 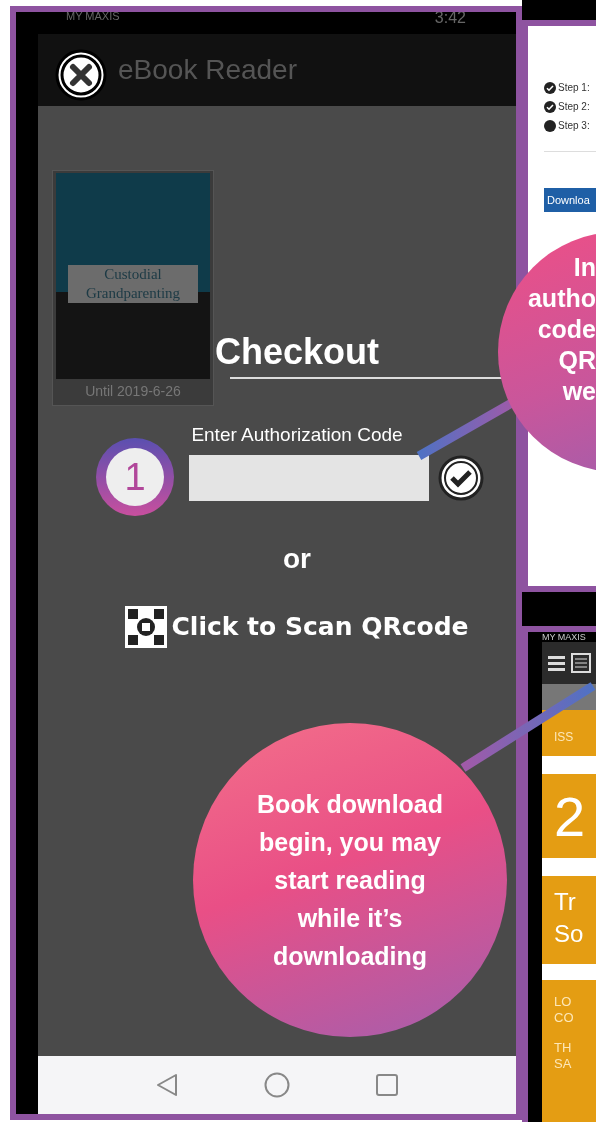 What do you see at coordinates (570, 200) in the screenshot?
I see `download-button: Downloa` at bounding box center [570, 200].